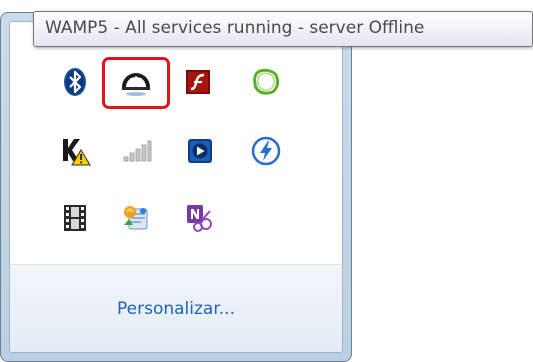  I want to click on network-signal-icon, so click(136, 151).